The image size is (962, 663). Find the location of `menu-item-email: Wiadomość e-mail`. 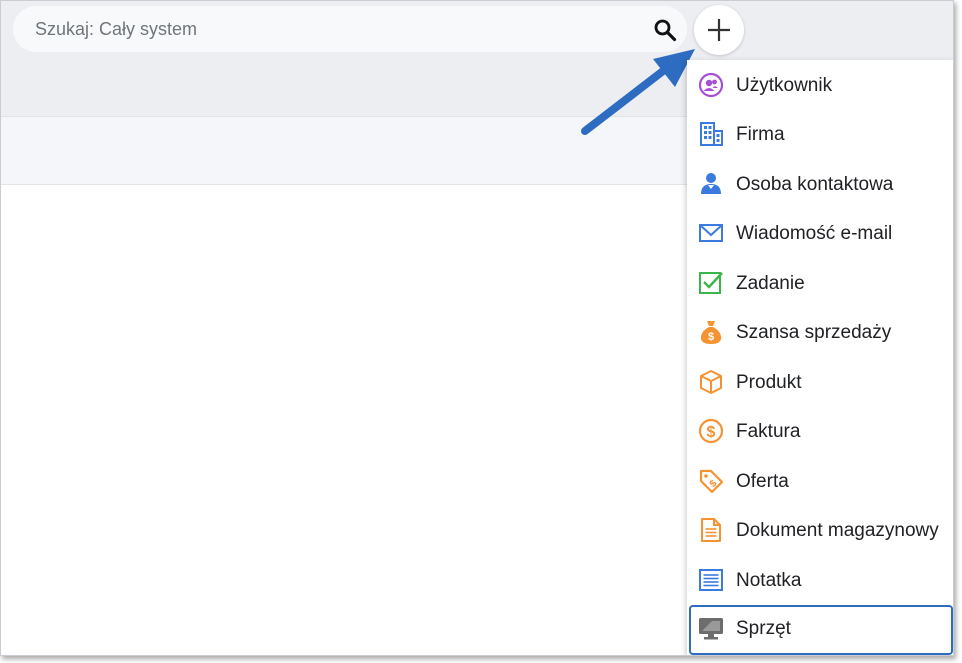

menu-item-email: Wiadomość e-mail is located at coordinates (821, 233).